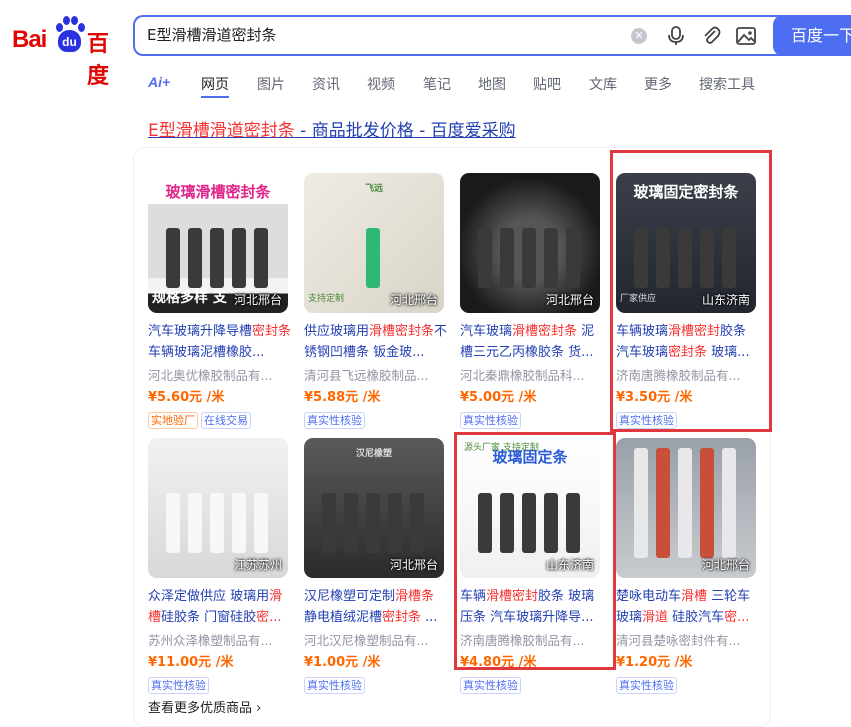 The height and width of the screenshot is (727, 851). What do you see at coordinates (727, 84) in the screenshot?
I see `tab-search-tools: 搜索工具` at bounding box center [727, 84].